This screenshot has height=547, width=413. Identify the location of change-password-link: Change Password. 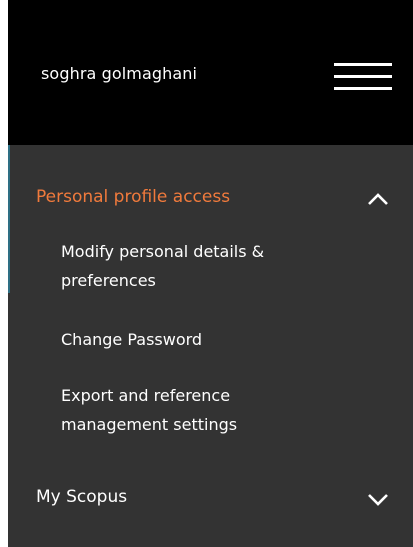
(211, 339).